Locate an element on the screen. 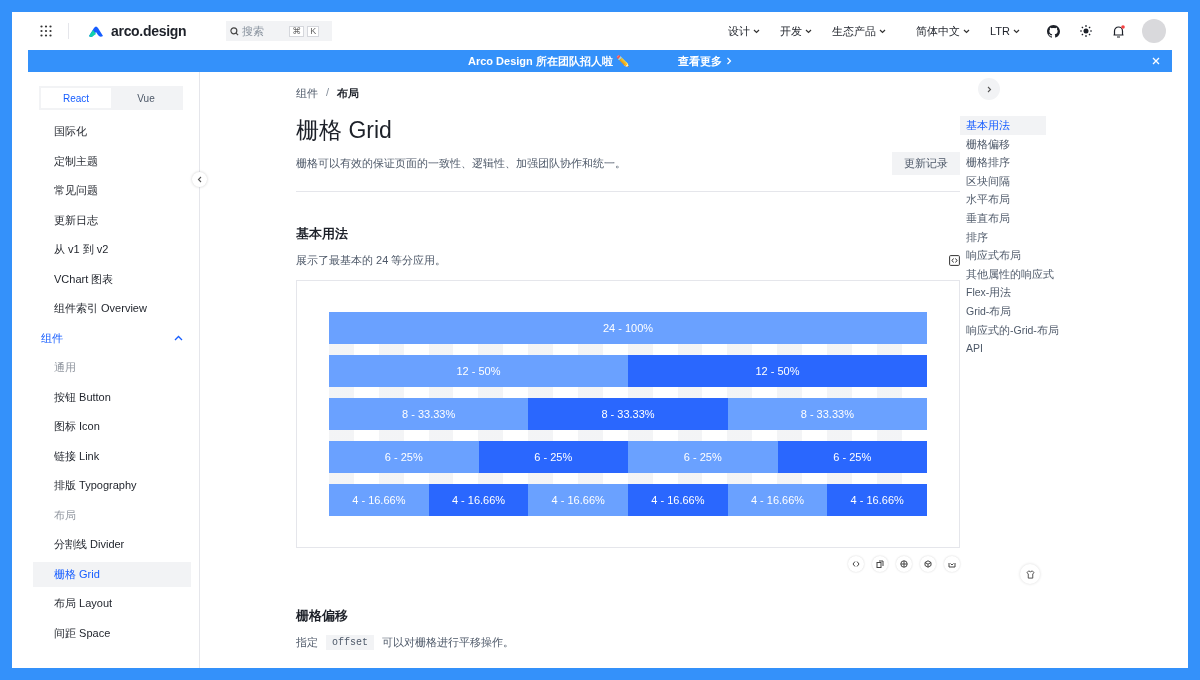 Image resolution: width=1200 pixels, height=680 pixels. section-description: 展示了最基本的 24 等分应用。 is located at coordinates (371, 260).